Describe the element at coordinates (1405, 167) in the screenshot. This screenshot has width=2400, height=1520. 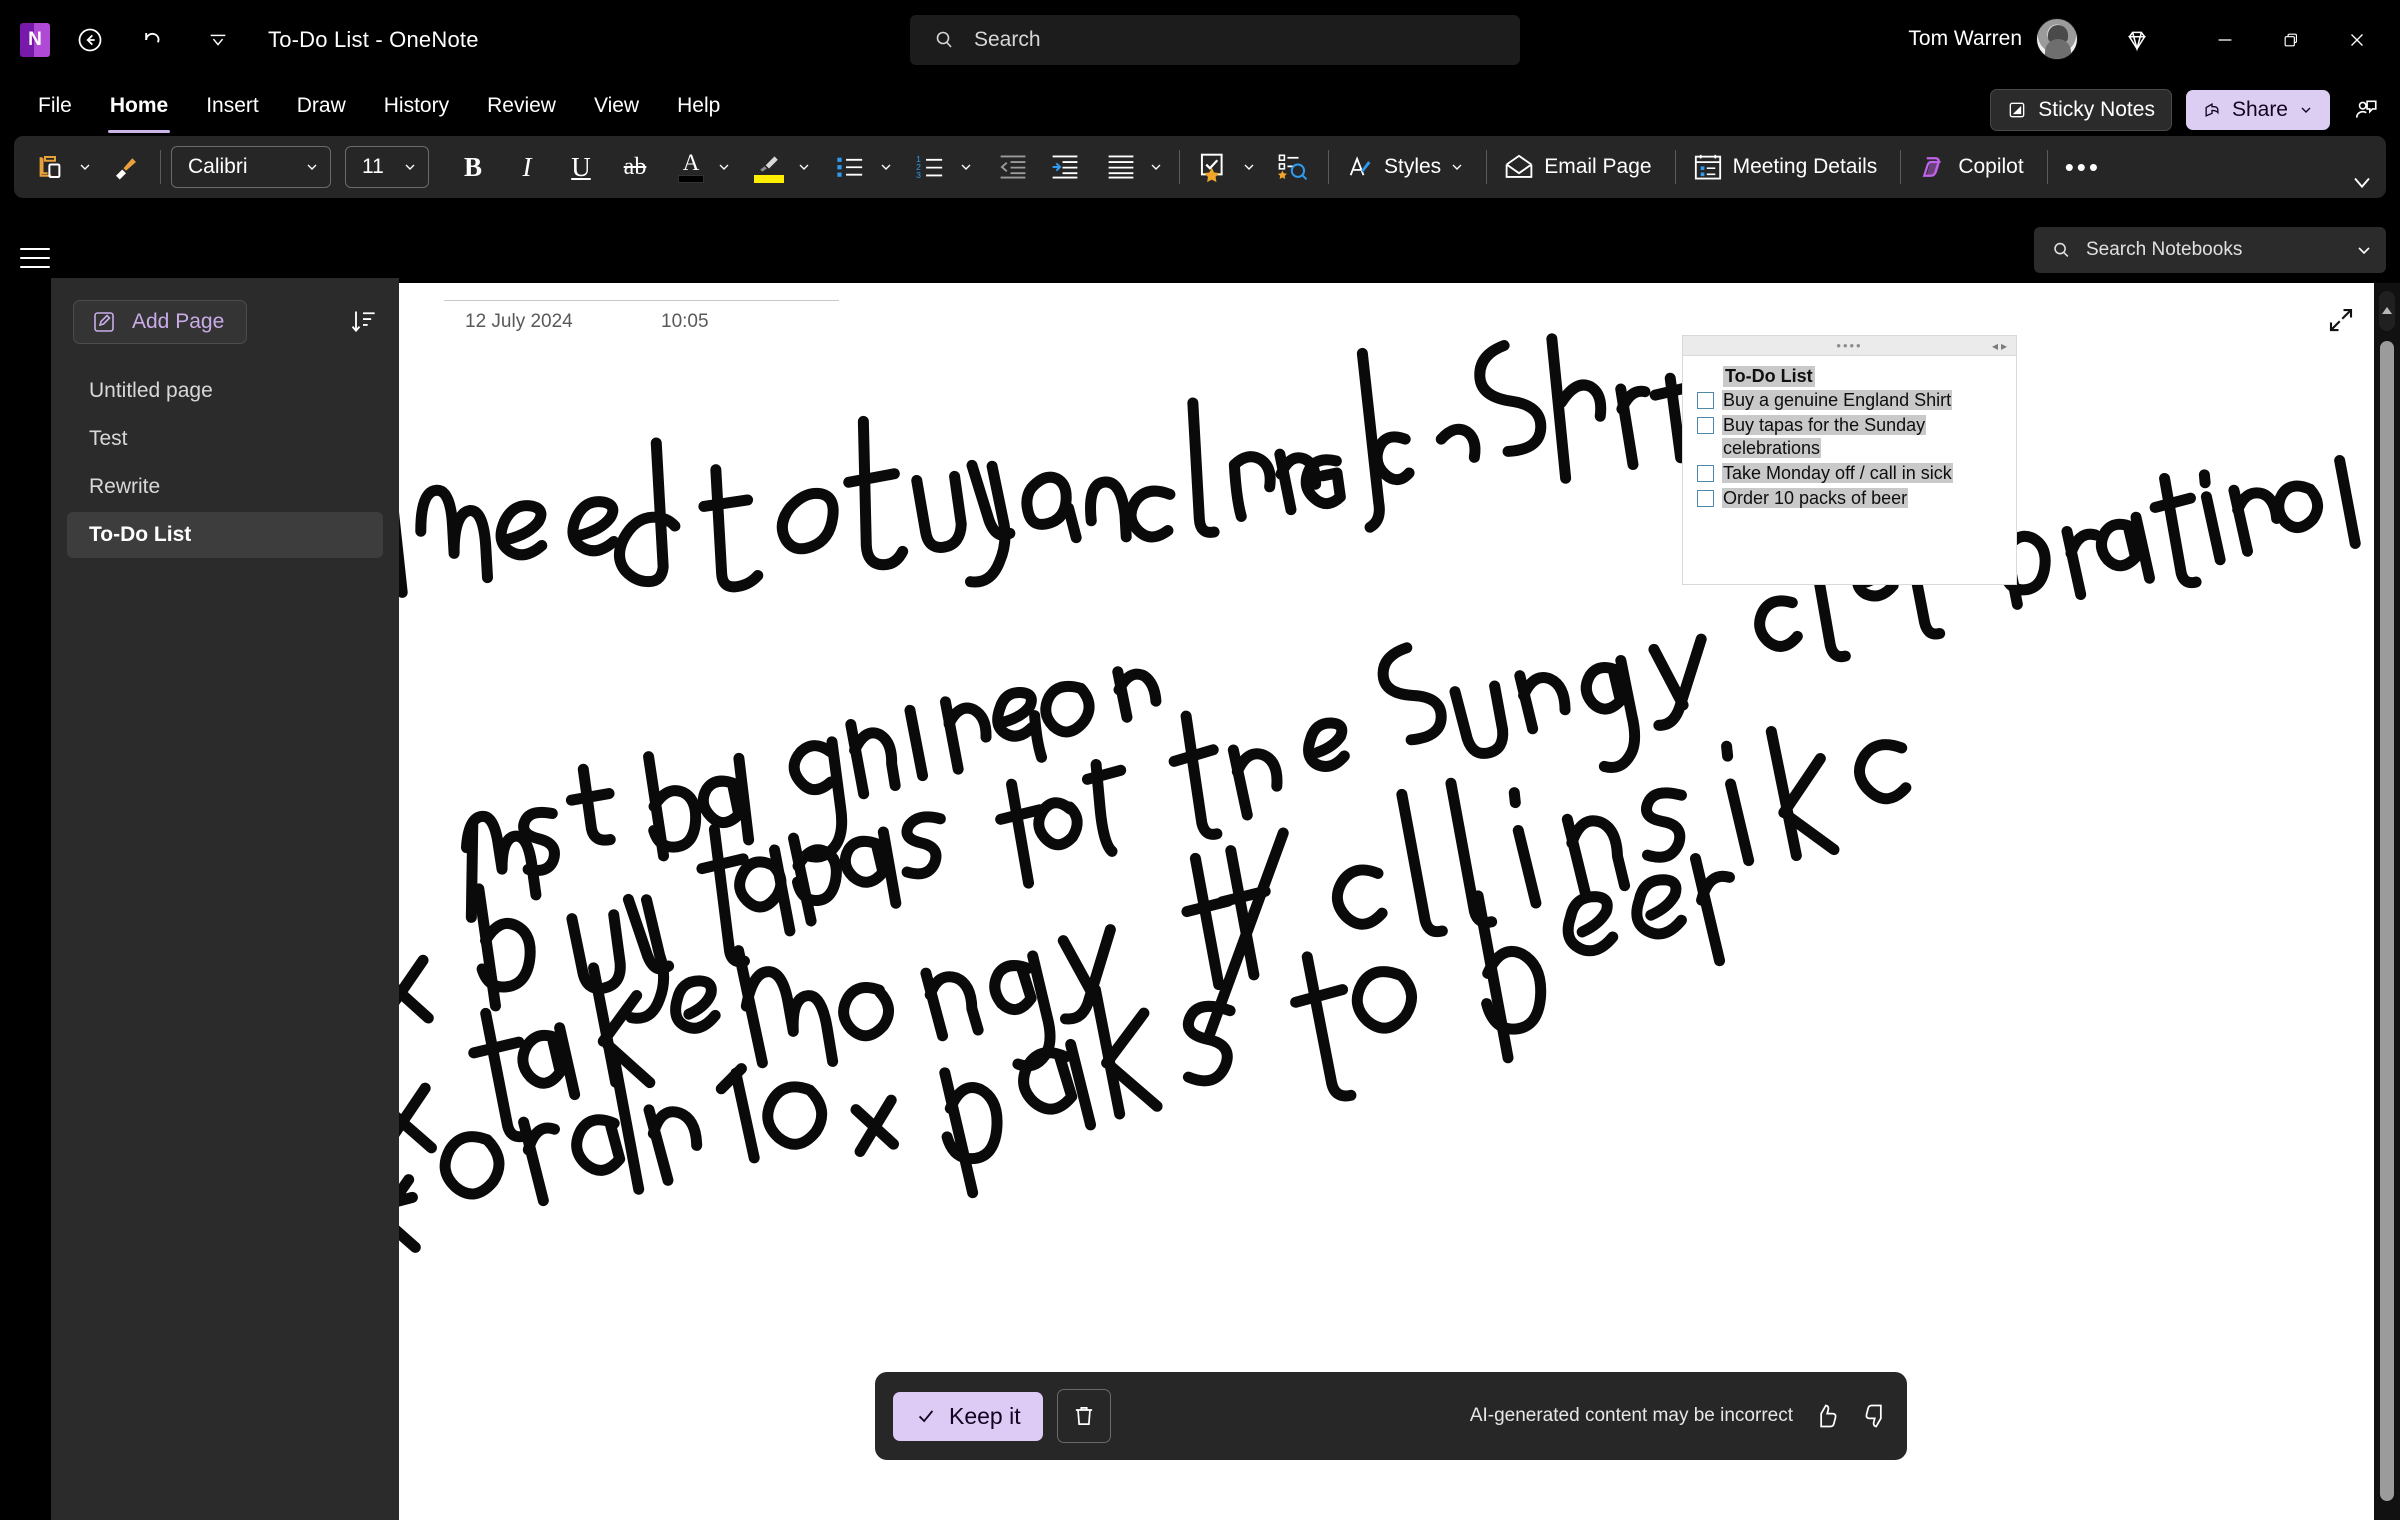
I see `styles-button: Styles` at that location.